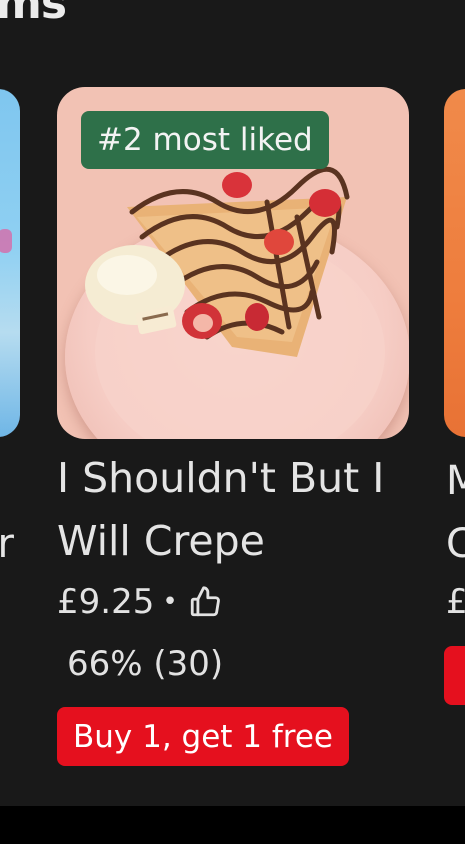  I want to click on right-card-price: £, so click(455, 602).